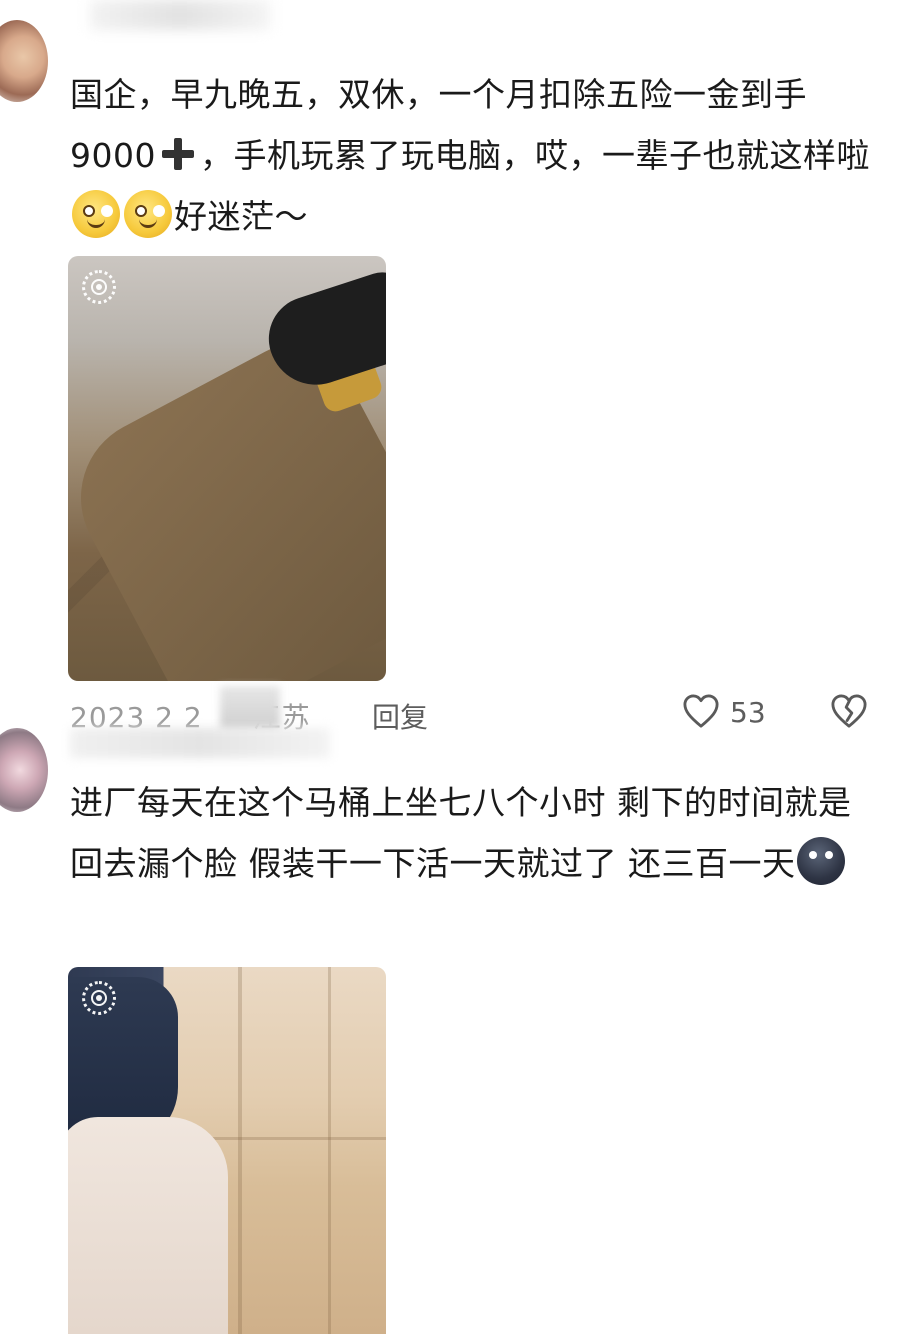 This screenshot has height=1334, width=907. I want to click on broken-heart-icon, so click(849, 712).